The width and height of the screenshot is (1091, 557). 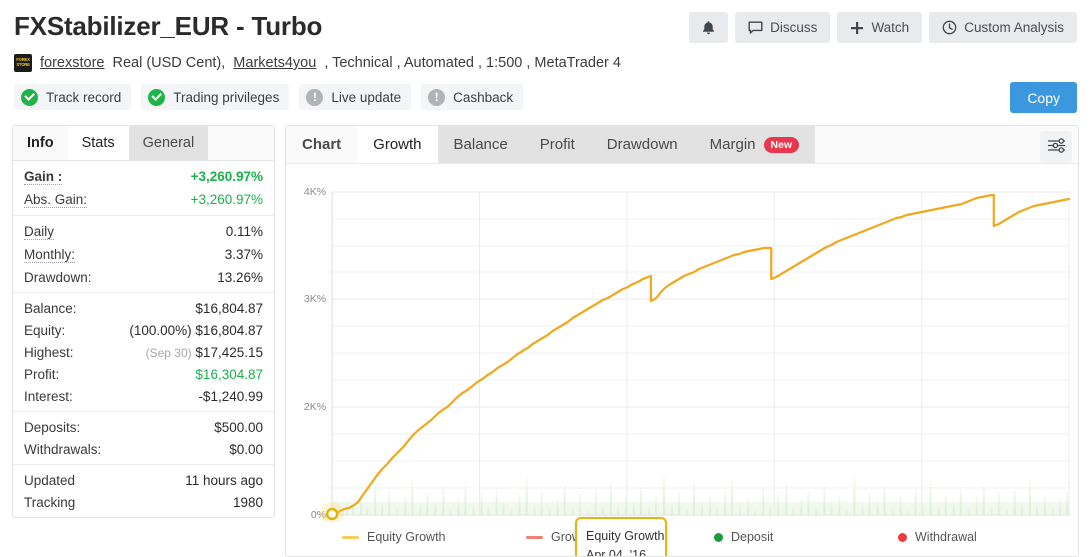 What do you see at coordinates (238, 427) in the screenshot?
I see `stat-value: $500.00` at bounding box center [238, 427].